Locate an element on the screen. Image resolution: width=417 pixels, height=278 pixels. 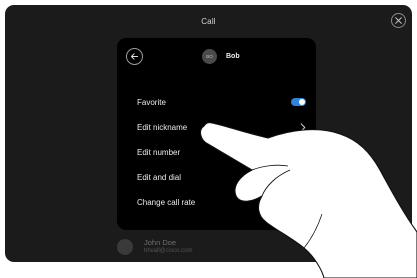
menu-item-label: Favorite is located at coordinates (151, 102).